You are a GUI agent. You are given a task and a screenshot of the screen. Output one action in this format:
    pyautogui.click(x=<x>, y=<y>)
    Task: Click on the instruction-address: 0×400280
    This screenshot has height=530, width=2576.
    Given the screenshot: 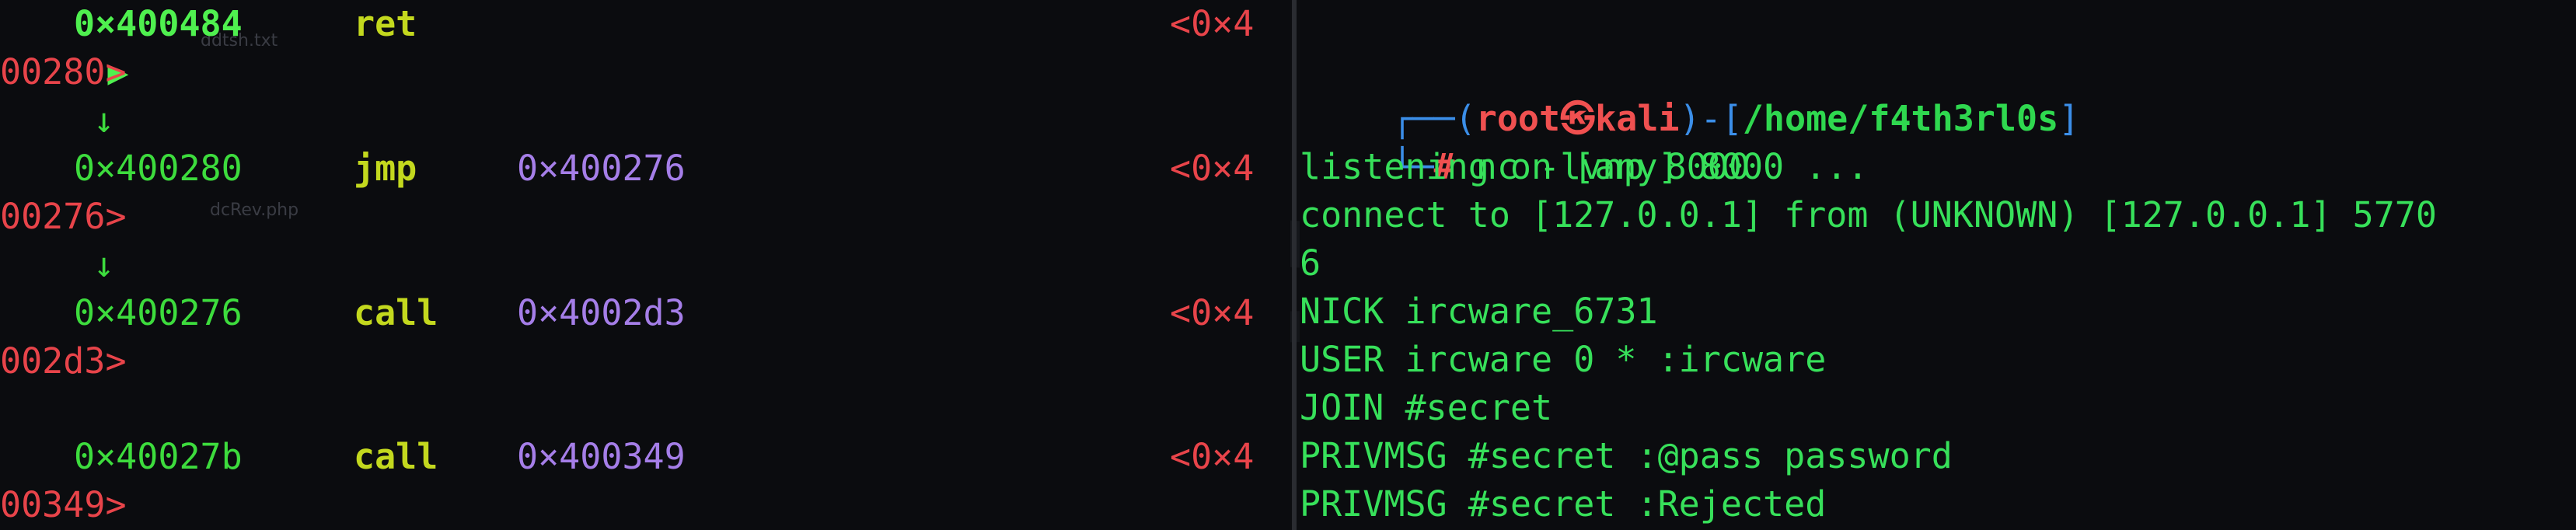 What is the action you would take?
    pyautogui.click(x=159, y=168)
    